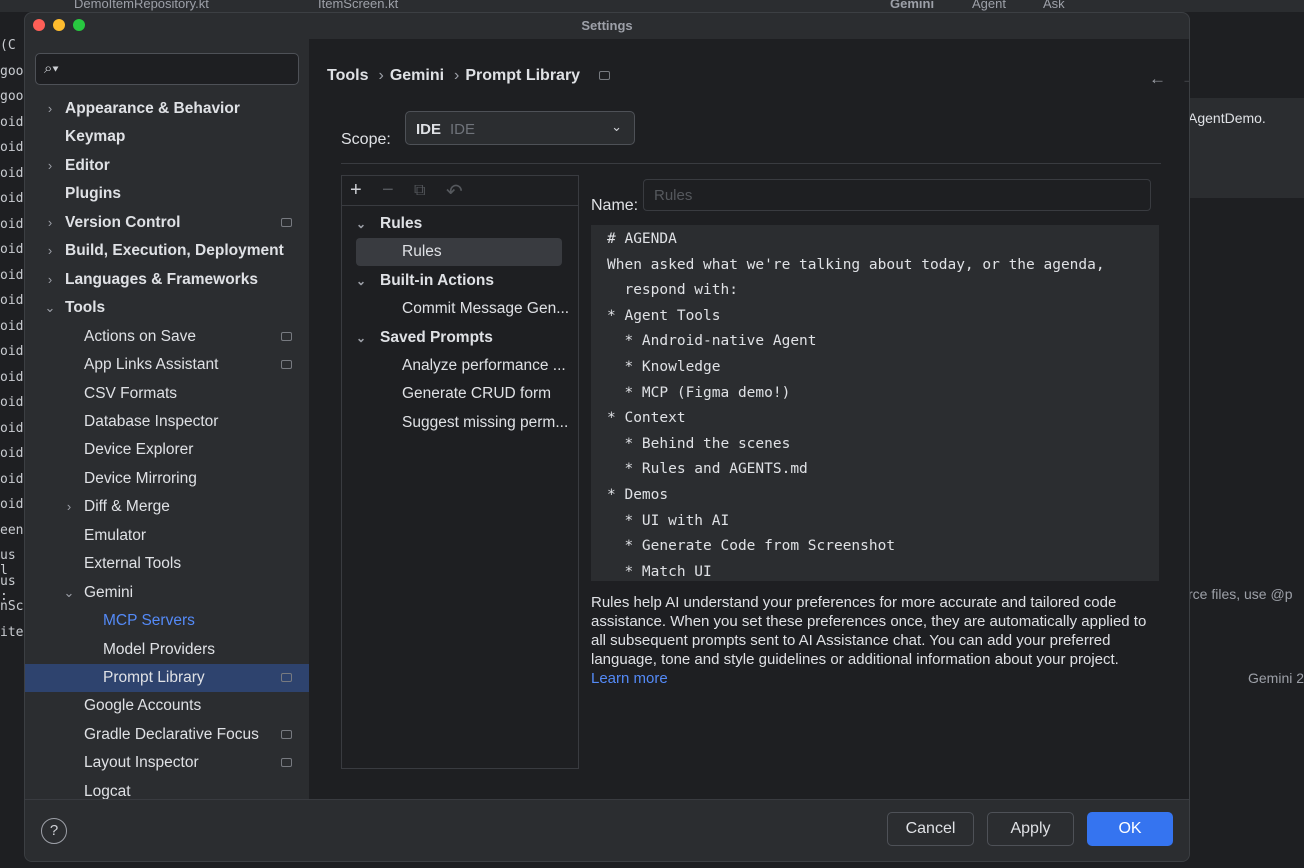  What do you see at coordinates (401, 223) in the screenshot?
I see `library-group-label: Rules` at bounding box center [401, 223].